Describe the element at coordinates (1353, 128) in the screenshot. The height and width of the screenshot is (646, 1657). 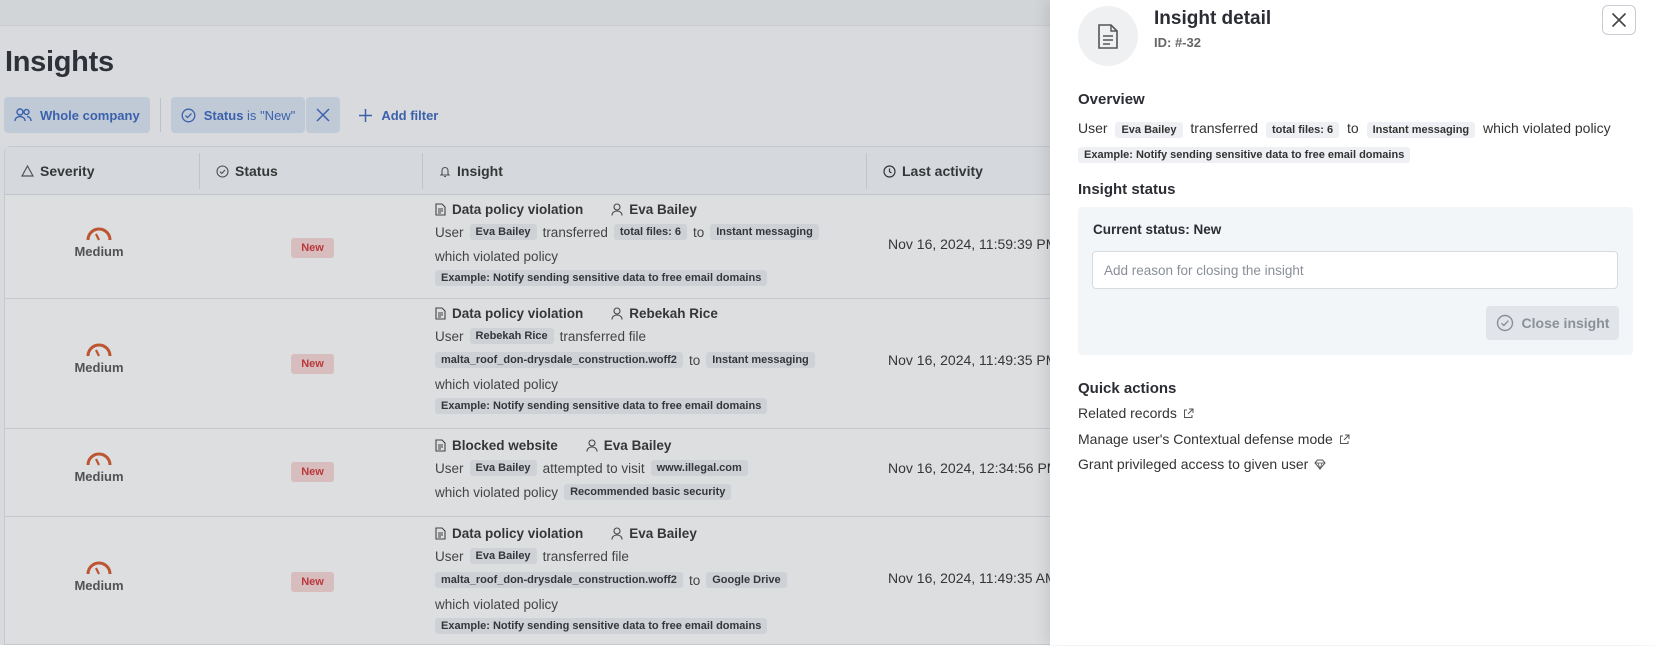
I see `overview-word: to` at that location.